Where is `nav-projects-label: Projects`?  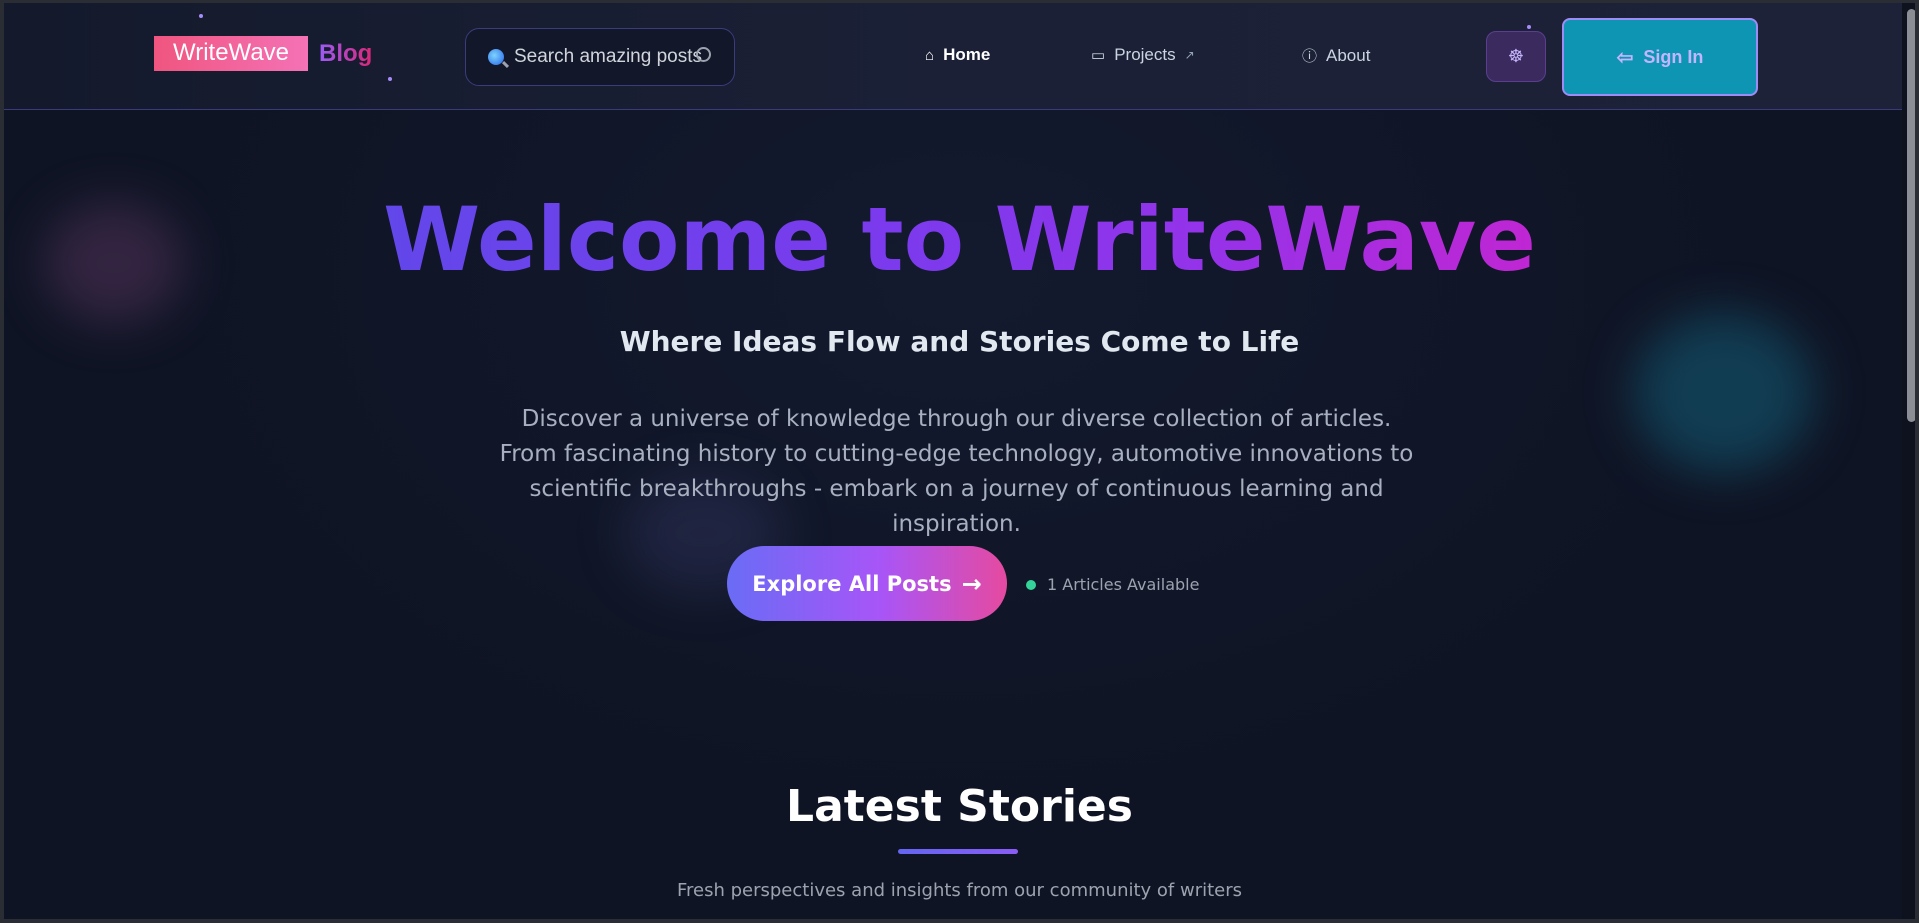 nav-projects-label: Projects is located at coordinates (1145, 54).